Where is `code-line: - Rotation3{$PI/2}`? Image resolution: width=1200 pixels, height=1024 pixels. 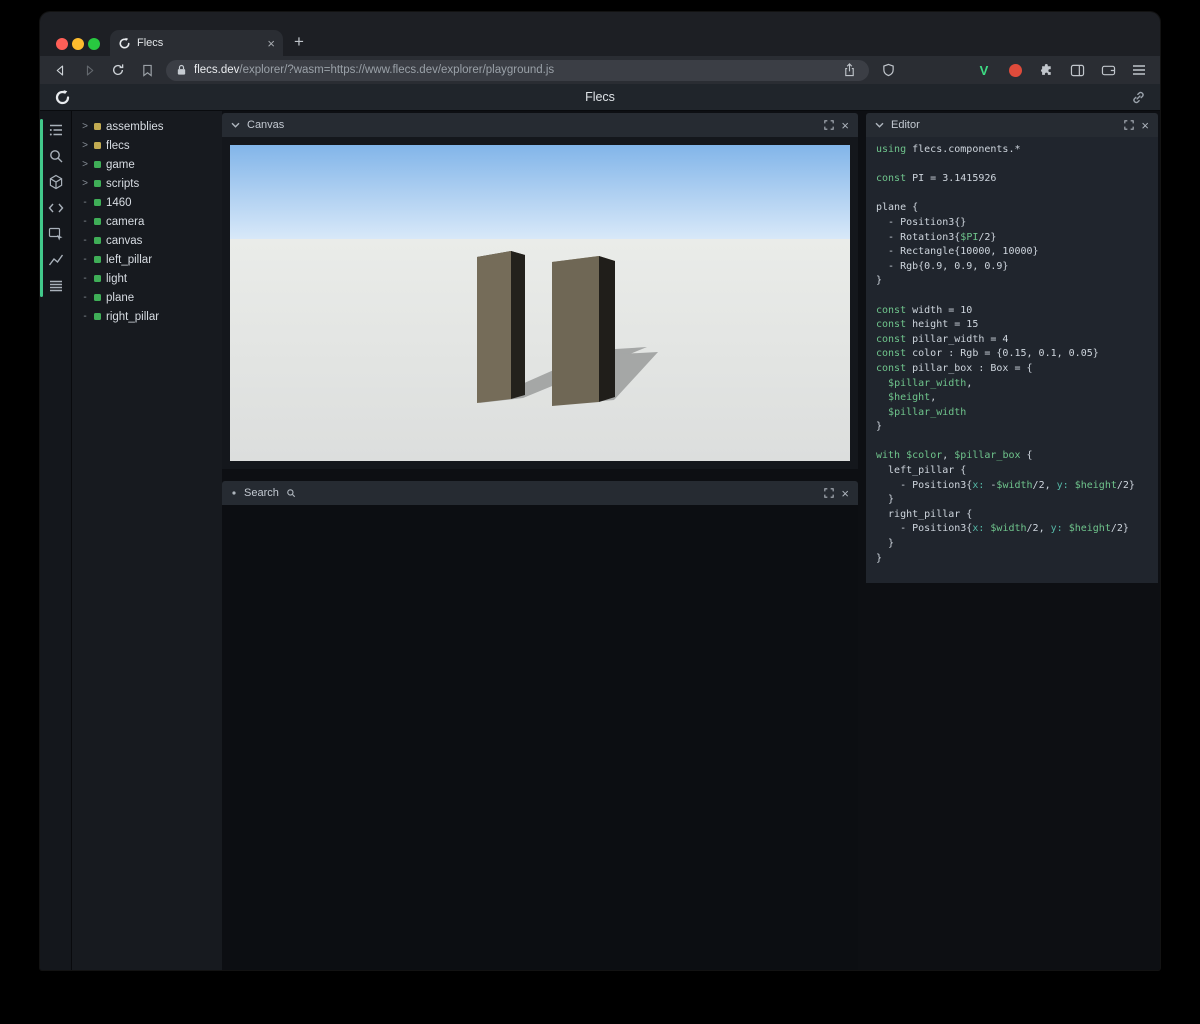
code-line: - Rotation3{$PI/2} is located at coordinates (936, 237).